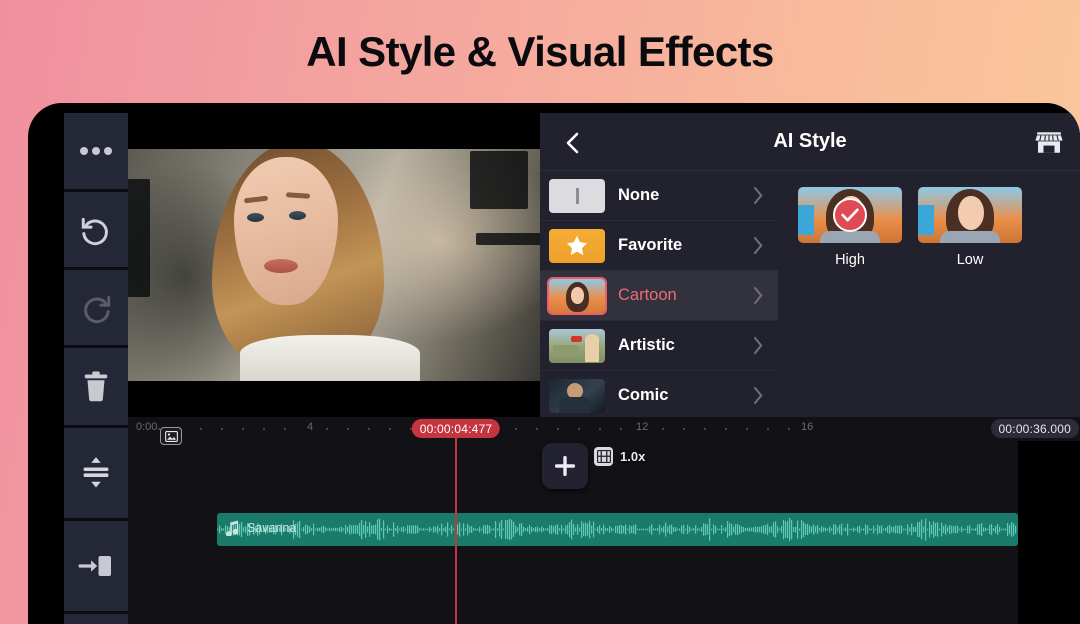 The width and height of the screenshot is (1080, 624). Describe the element at coordinates (647, 295) in the screenshot. I see `style-label: Cartoon` at that location.